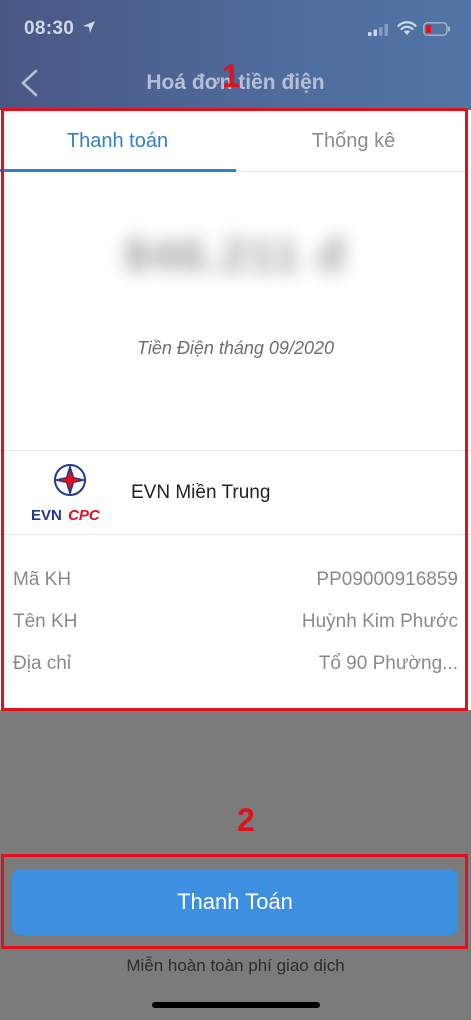 The height and width of the screenshot is (1020, 471). I want to click on status-bar: 08:30, so click(235, 29).